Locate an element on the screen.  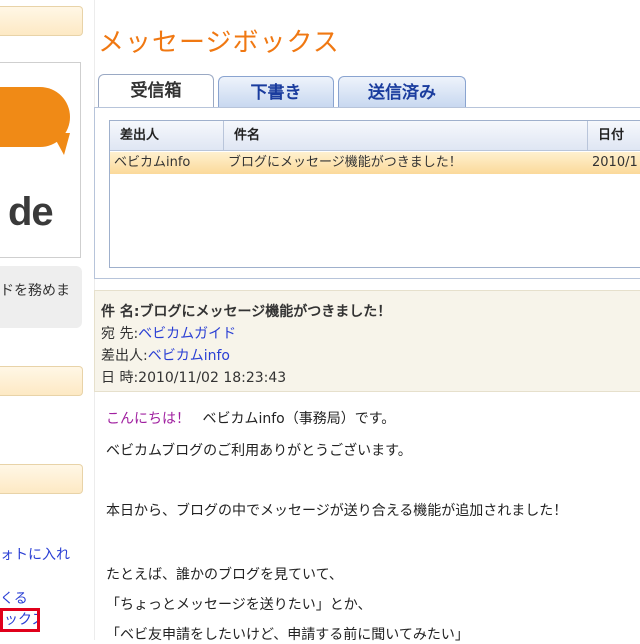
date-label: 日 時: is located at coordinates (120, 378).